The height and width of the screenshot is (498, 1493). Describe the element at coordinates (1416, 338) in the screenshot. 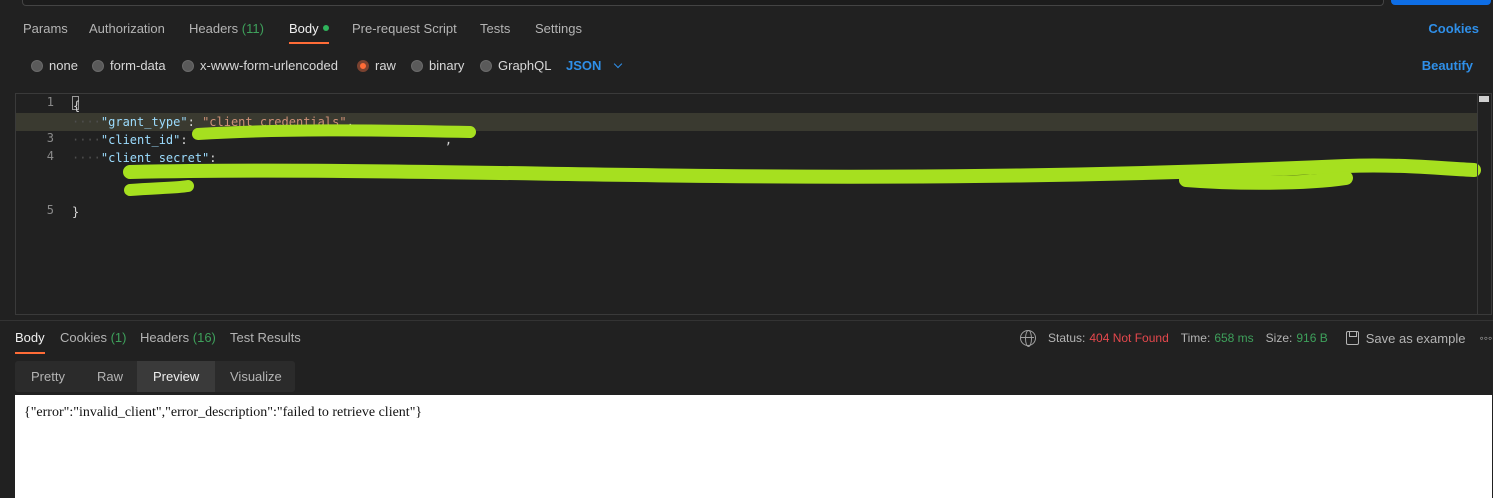

I see `save-as-example-button: Save as example` at that location.